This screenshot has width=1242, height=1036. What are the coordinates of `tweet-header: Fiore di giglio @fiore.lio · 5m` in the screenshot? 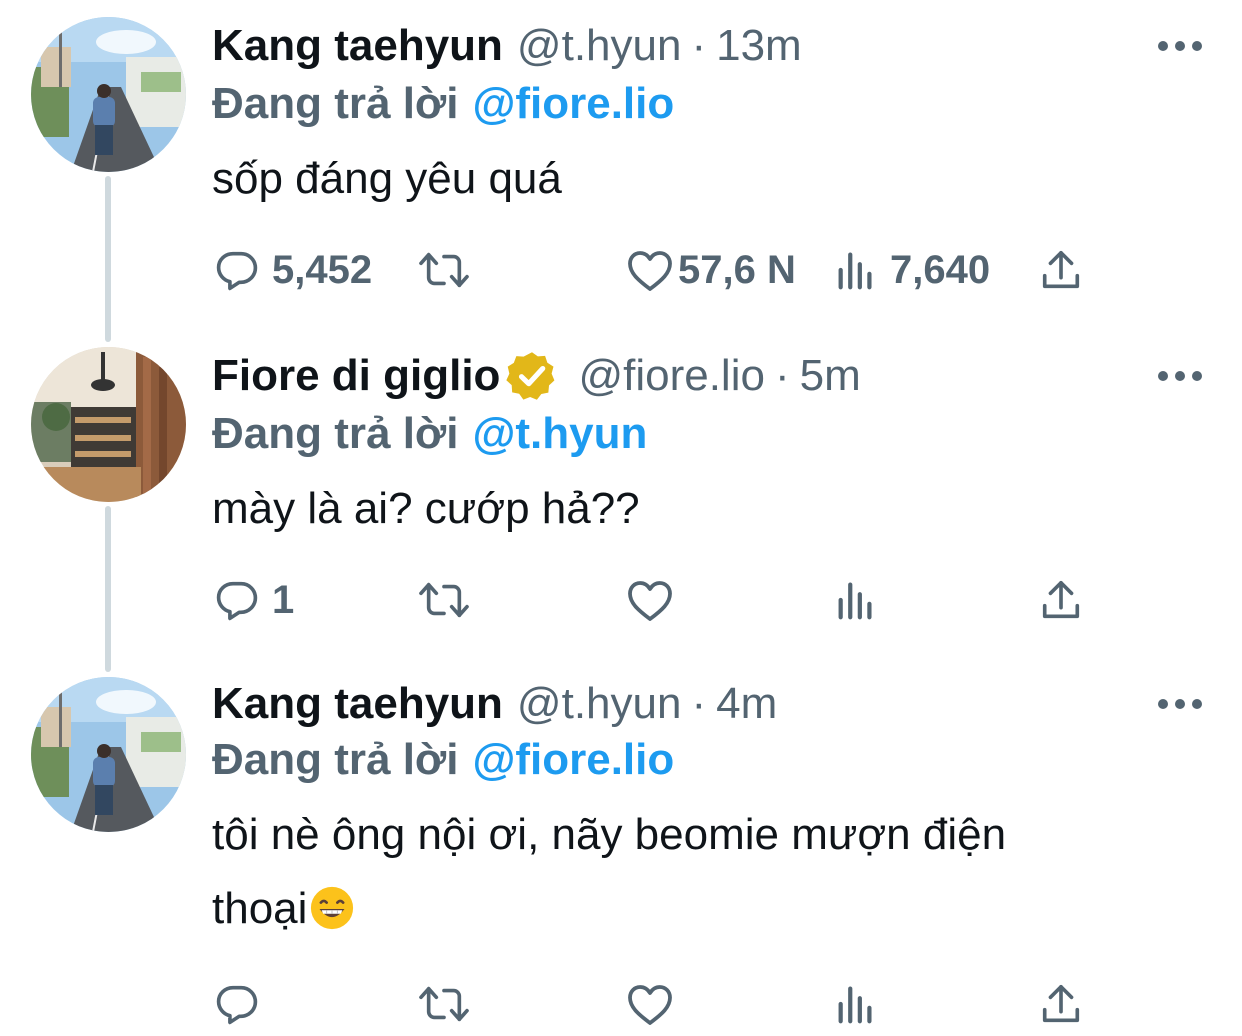 It's located at (536, 376).